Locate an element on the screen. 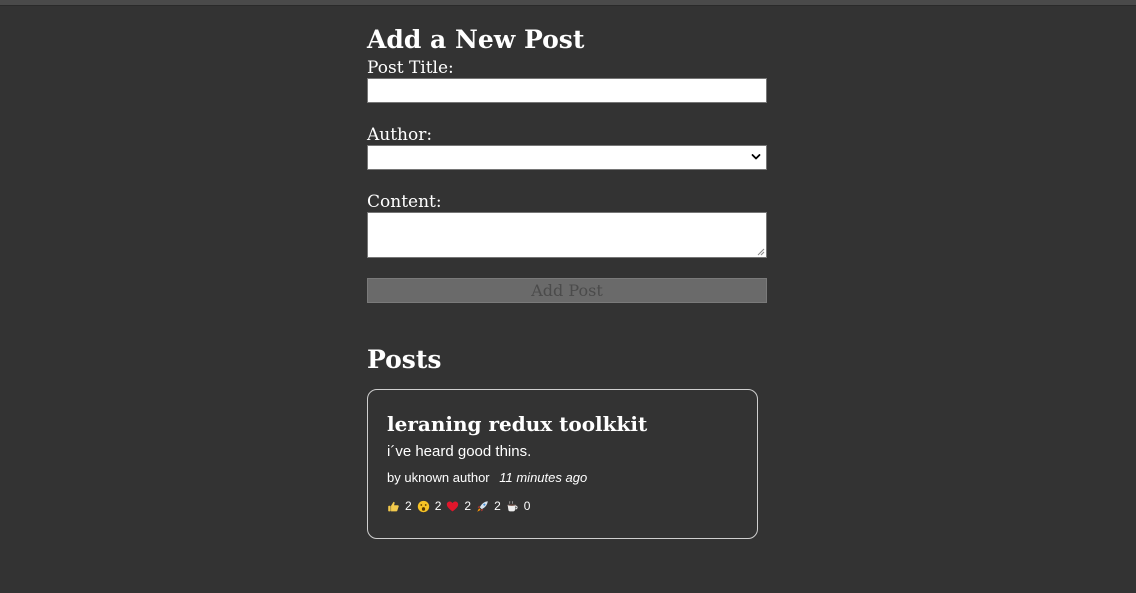  post-title-label: Post Title: is located at coordinates (410, 68).